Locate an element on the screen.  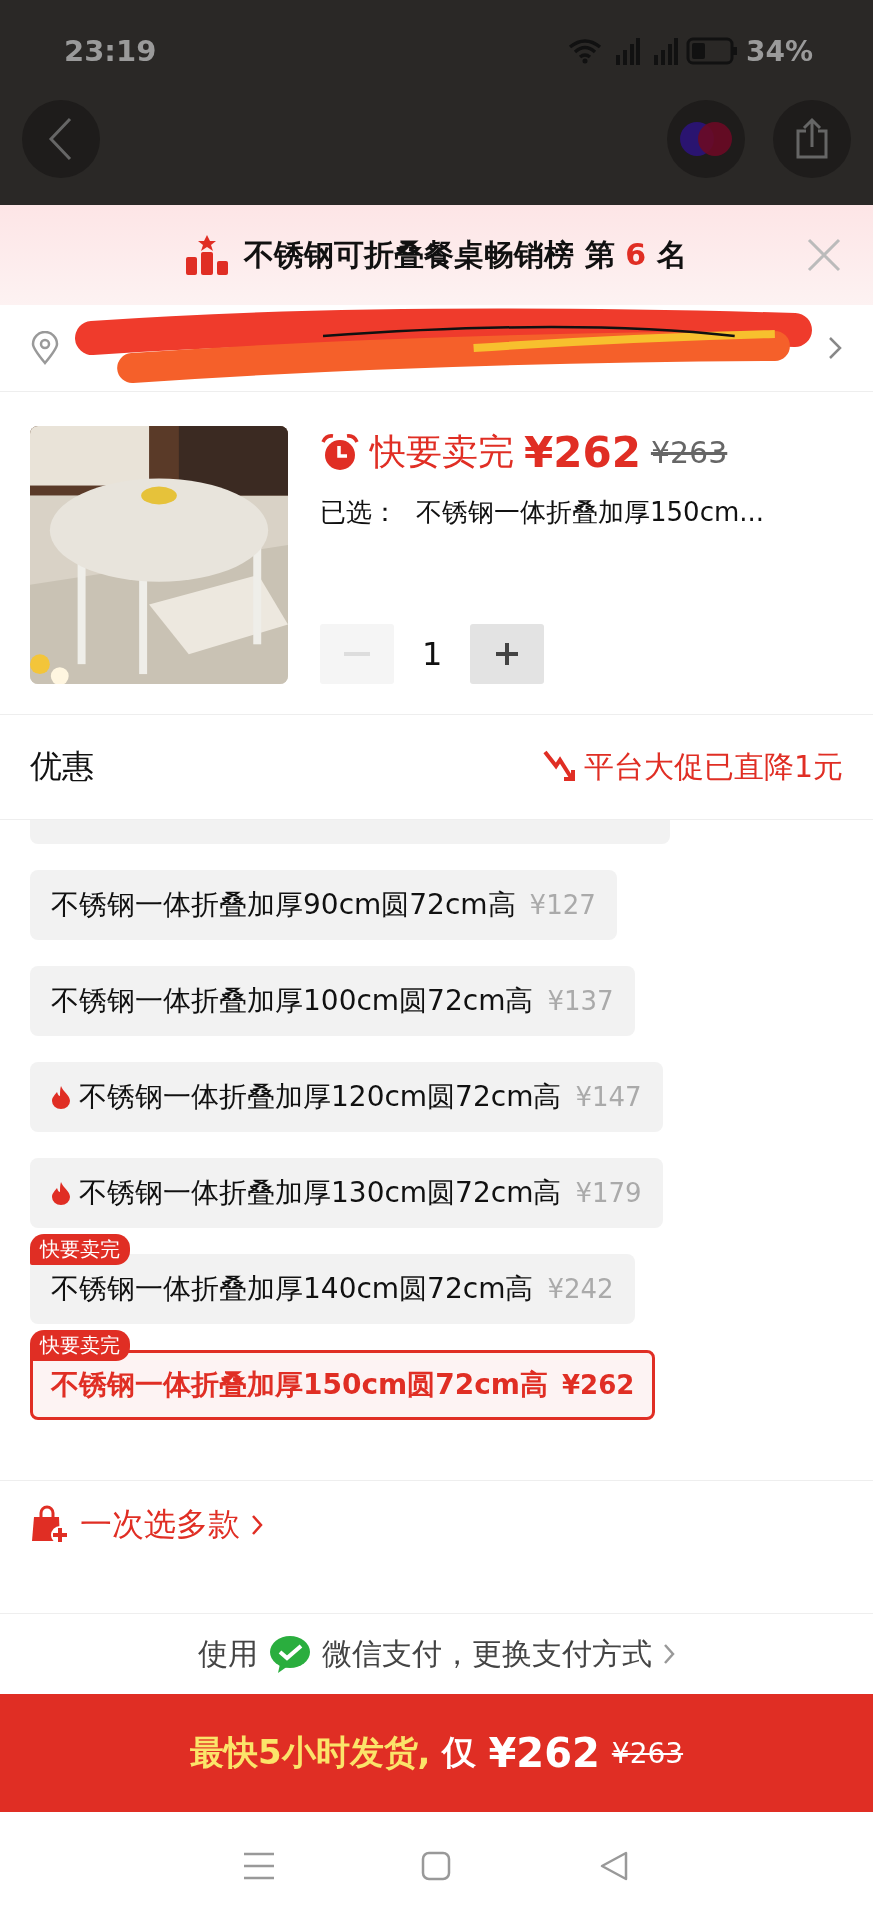
option-chip: 不锈钢一体折叠加厚90cm圆72cm高 ¥127 is located at coordinates (323, 905).